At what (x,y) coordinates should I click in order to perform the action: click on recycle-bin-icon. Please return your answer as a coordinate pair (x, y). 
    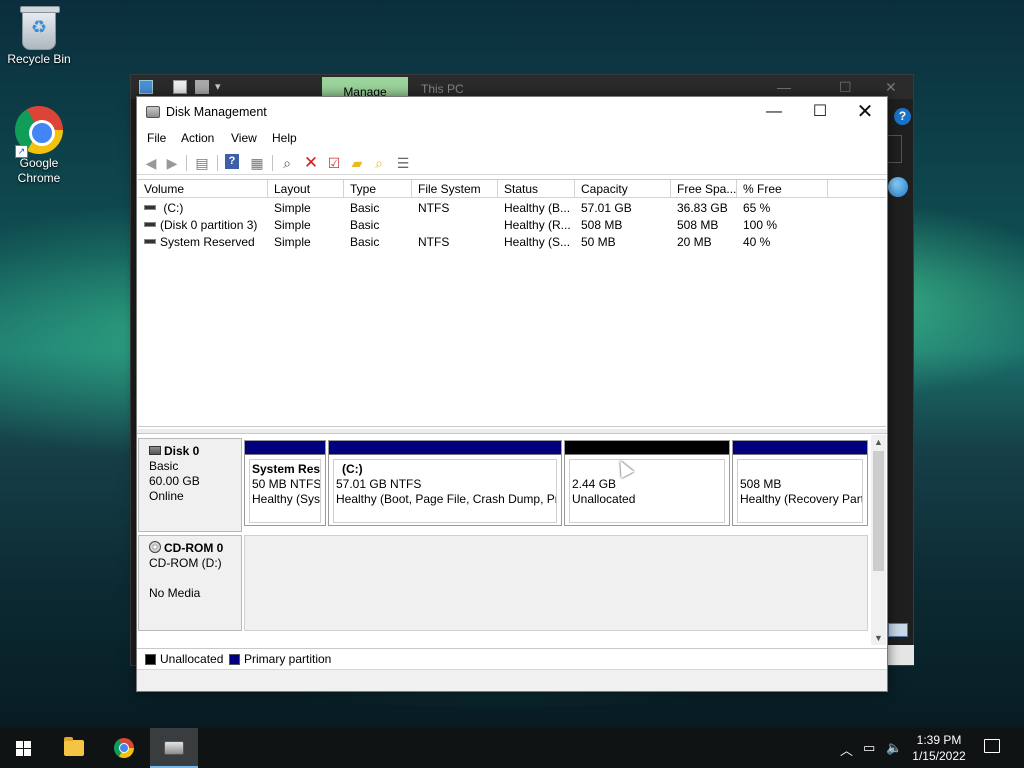
    Looking at the image, I should click on (40, 28).